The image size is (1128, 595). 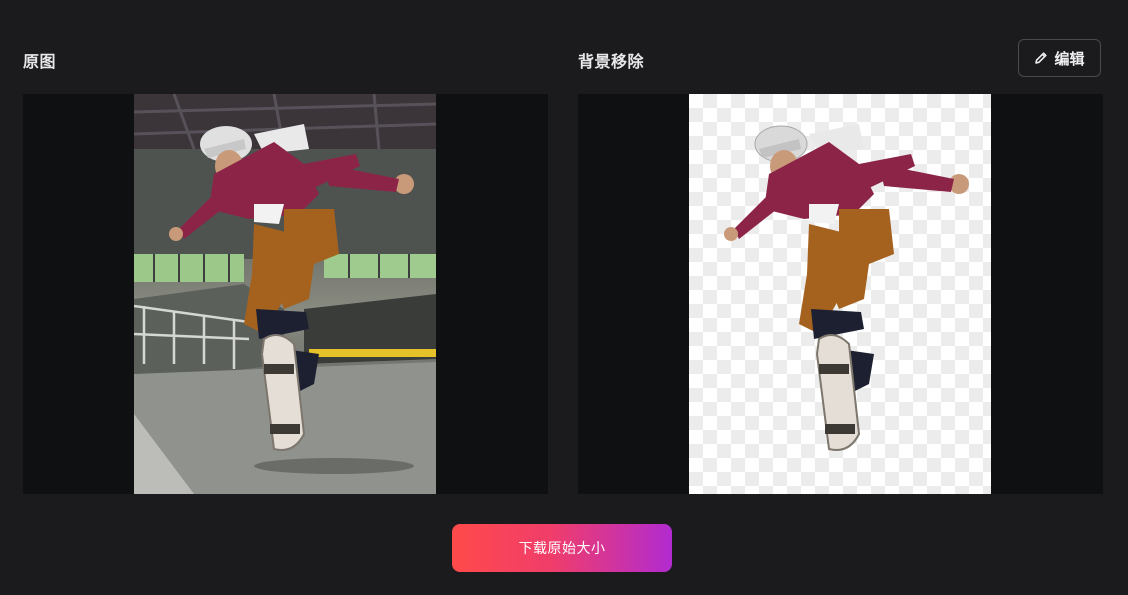 I want to click on edit-button: 编辑, so click(x=1059, y=58).